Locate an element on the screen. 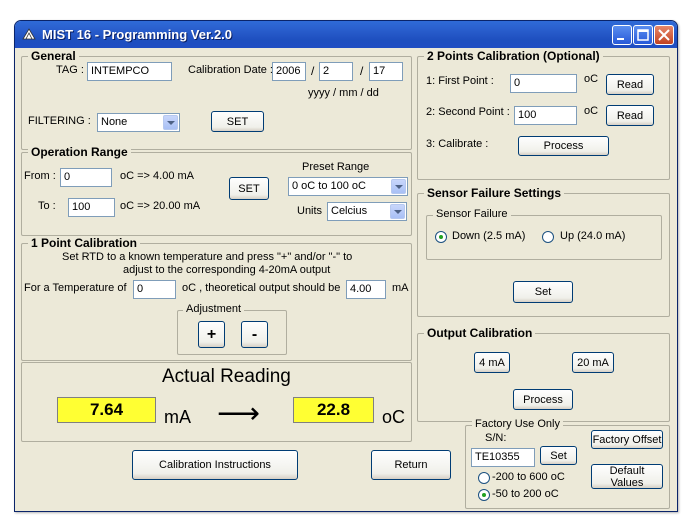 The width and height of the screenshot is (684, 519). sensor-failure-legend: Sensor Failure Settings is located at coordinates (494, 193).